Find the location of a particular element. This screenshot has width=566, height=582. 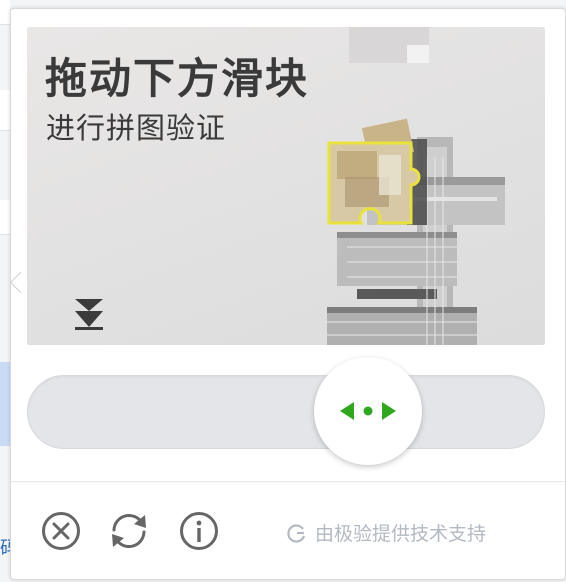

slider-handle is located at coordinates (368, 411).